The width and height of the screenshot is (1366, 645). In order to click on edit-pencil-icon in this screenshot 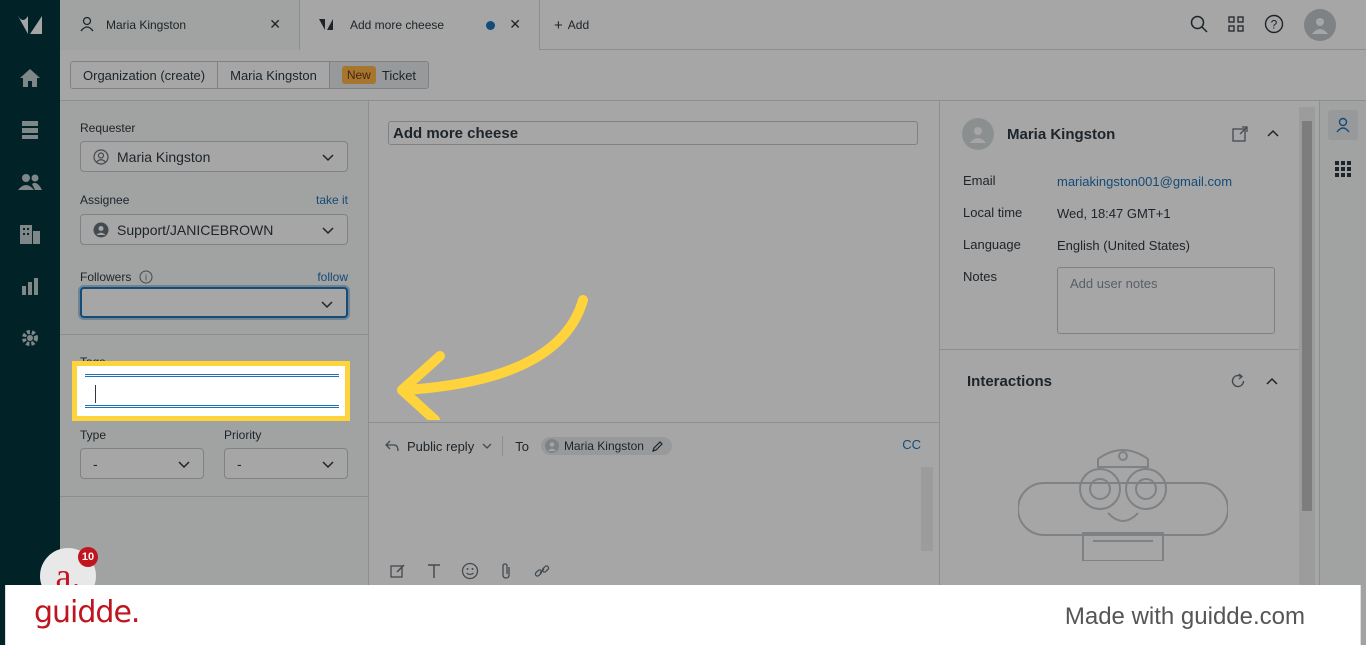, I will do `click(657, 446)`.